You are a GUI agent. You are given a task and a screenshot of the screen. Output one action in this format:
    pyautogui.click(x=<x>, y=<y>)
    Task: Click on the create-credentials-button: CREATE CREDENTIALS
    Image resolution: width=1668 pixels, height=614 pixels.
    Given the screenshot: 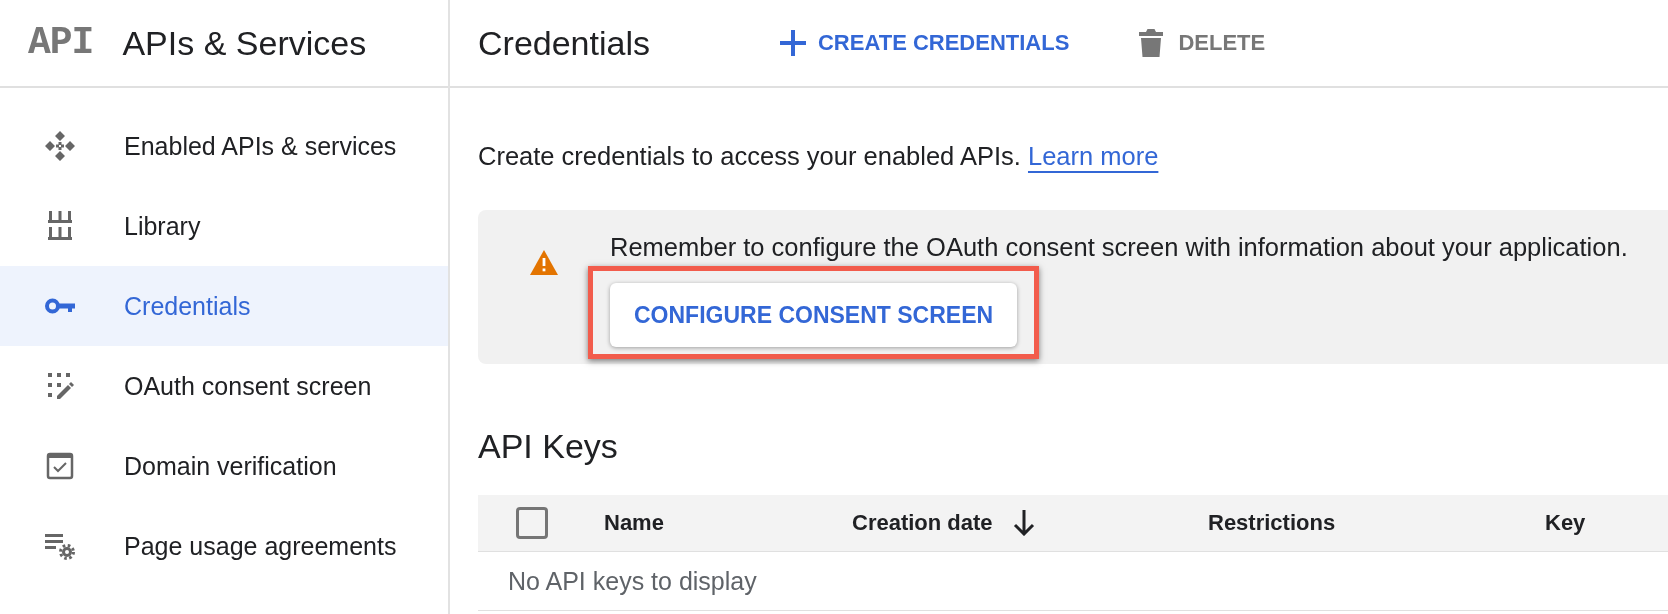 What is the action you would take?
    pyautogui.click(x=925, y=43)
    